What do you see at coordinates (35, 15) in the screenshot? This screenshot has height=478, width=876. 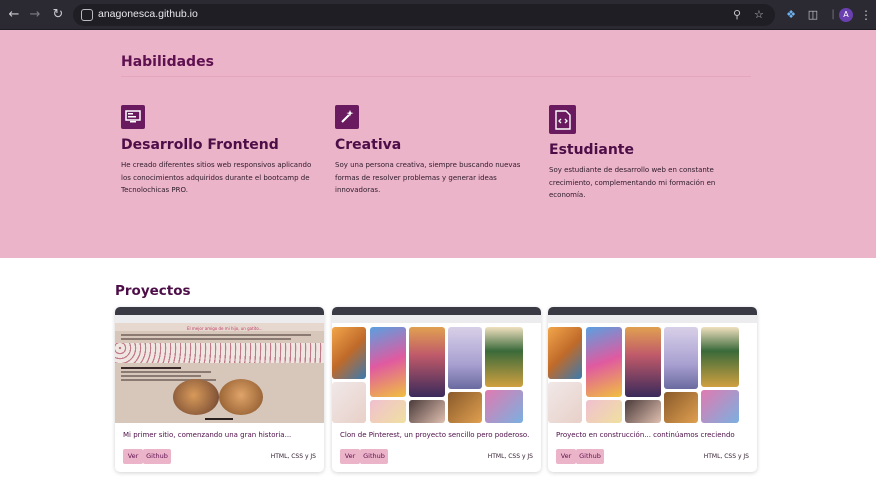 I see `forward-icon: →` at bounding box center [35, 15].